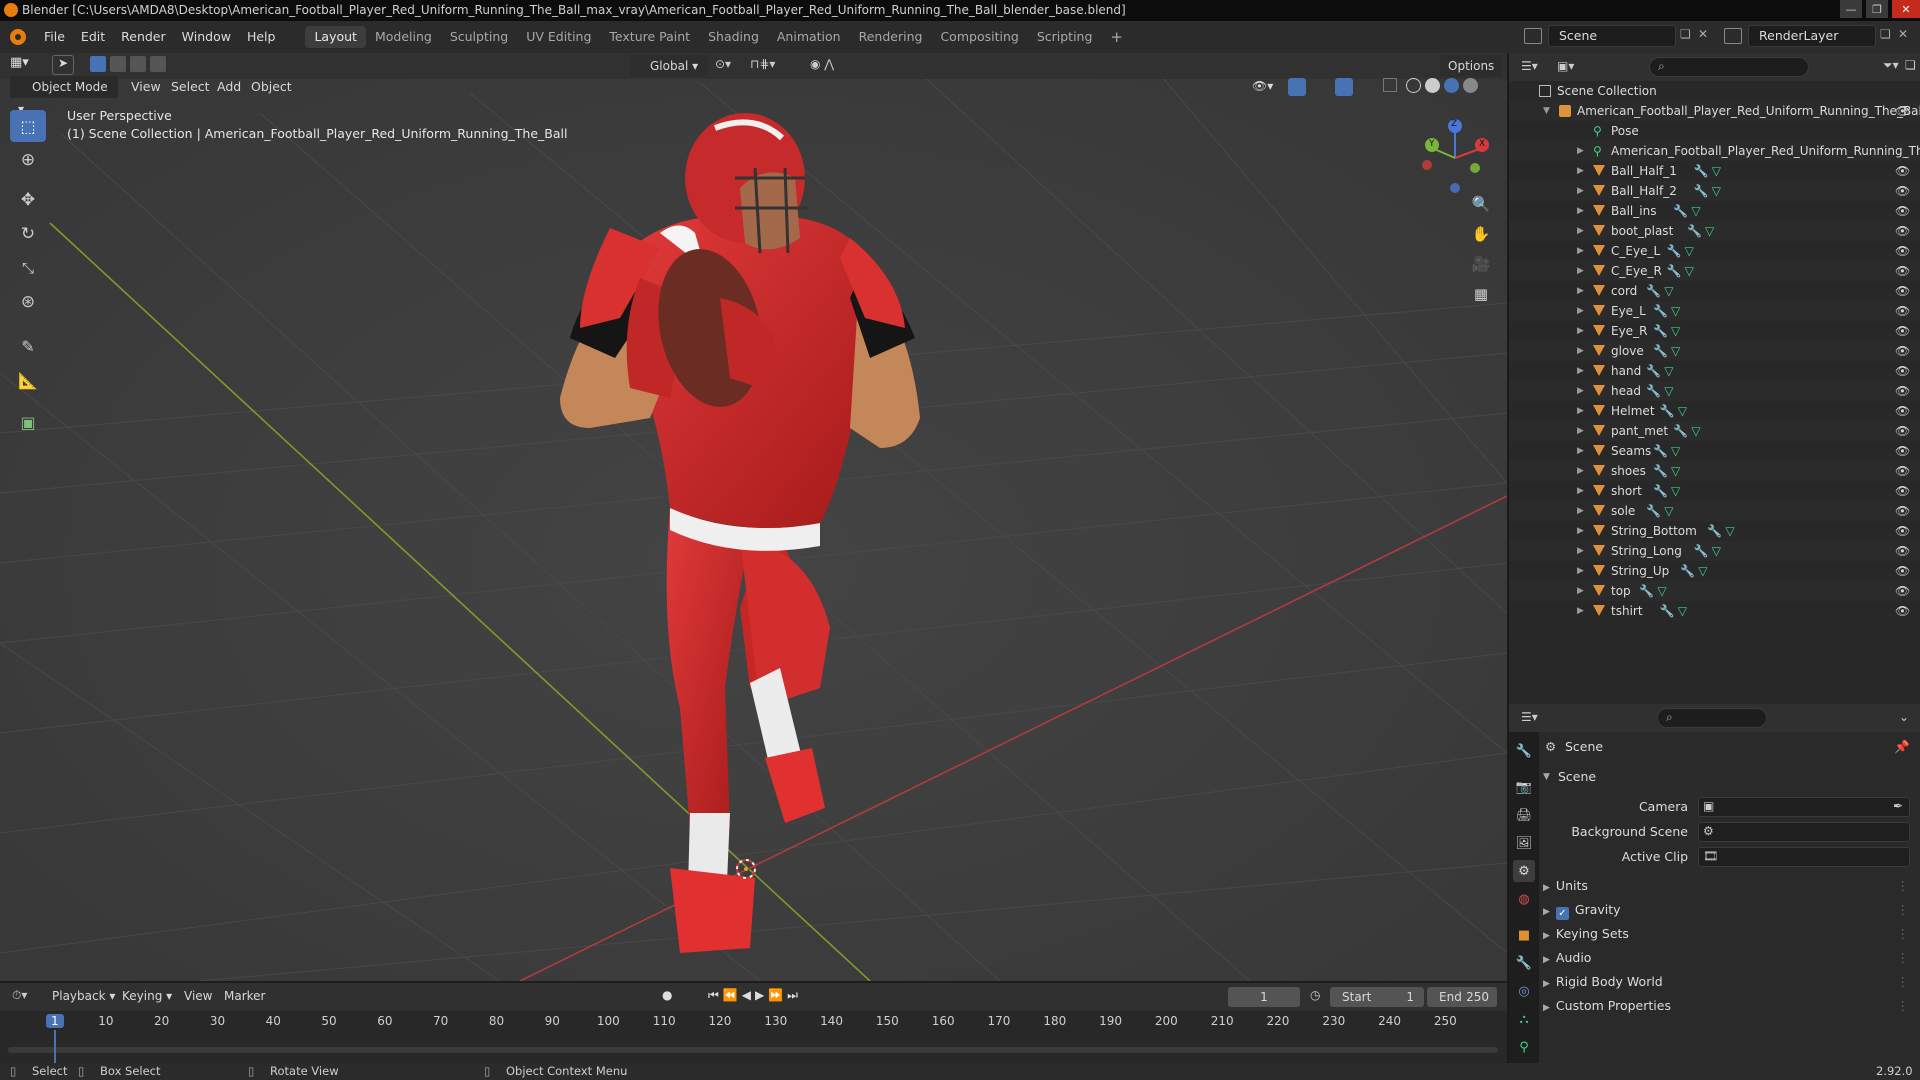 This screenshot has height=1080, width=1920. I want to click on menu-marker: Marker, so click(244, 996).